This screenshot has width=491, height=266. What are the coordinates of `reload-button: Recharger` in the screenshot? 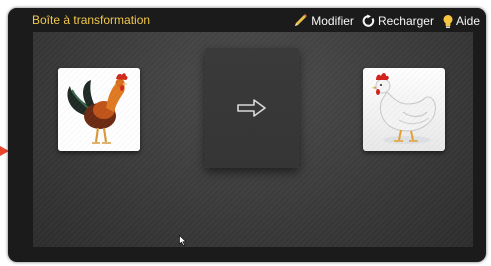 It's located at (398, 21).